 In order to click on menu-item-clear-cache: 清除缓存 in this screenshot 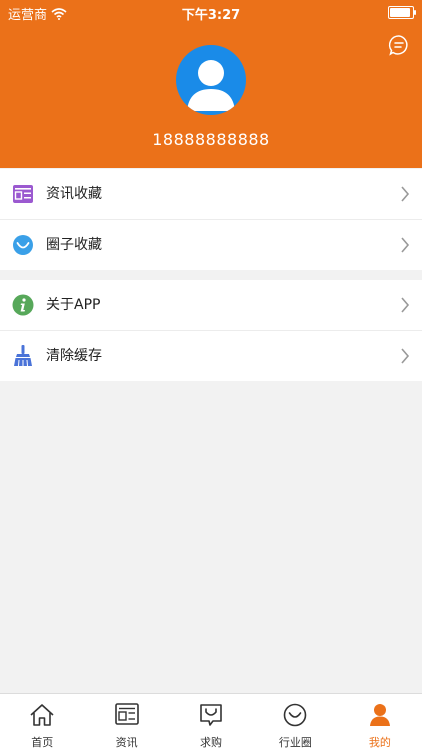, I will do `click(211, 356)`.